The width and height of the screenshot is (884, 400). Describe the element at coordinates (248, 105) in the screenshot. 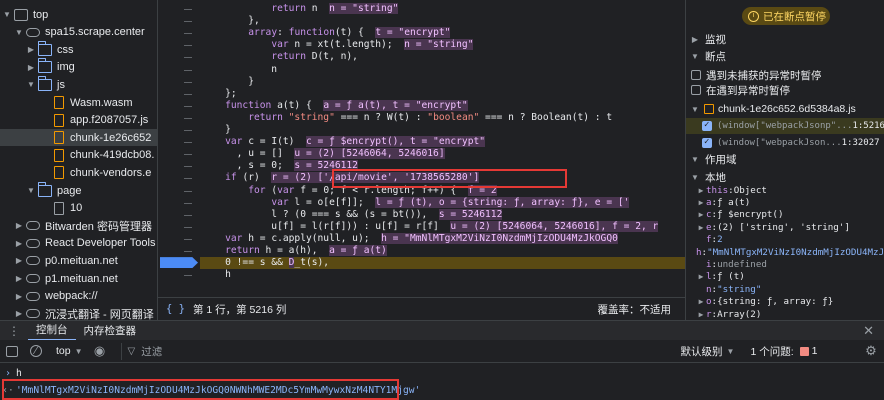

I see `code-token: function` at that location.